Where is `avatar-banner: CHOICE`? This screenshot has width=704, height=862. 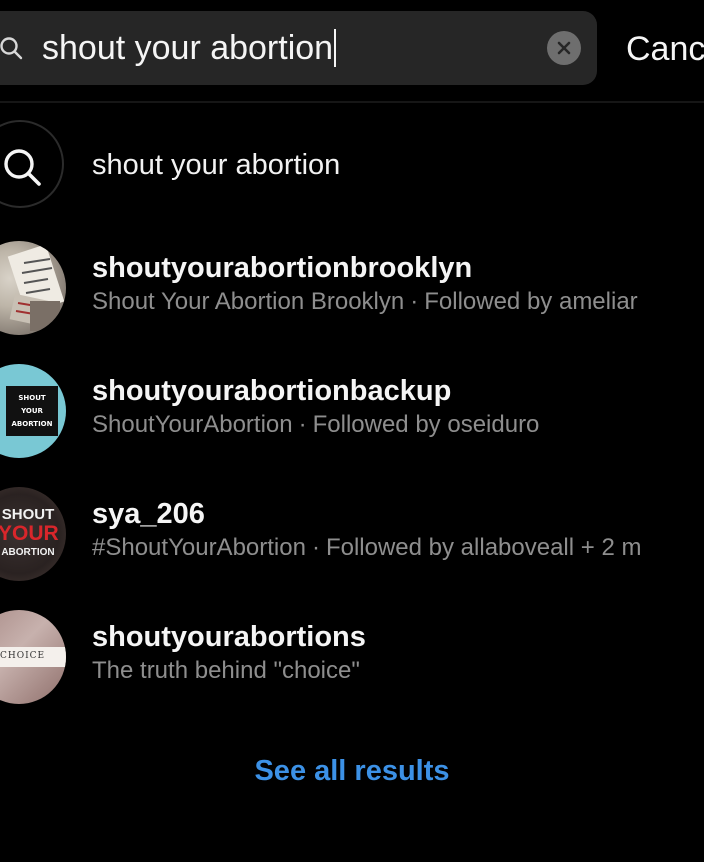
avatar-banner: CHOICE is located at coordinates (33, 657).